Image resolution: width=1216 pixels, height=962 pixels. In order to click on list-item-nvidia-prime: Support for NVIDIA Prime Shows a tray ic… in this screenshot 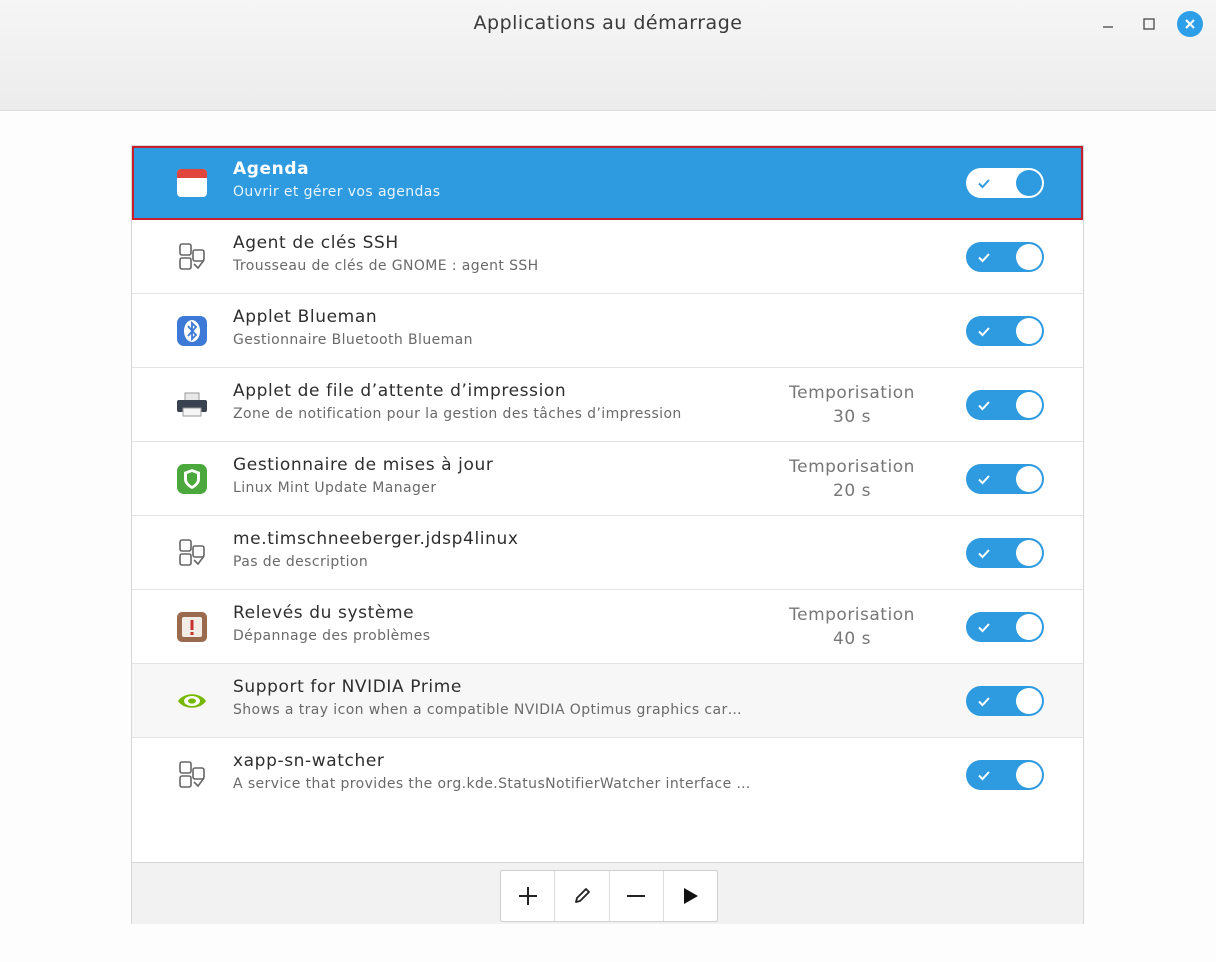, I will do `click(607, 701)`.